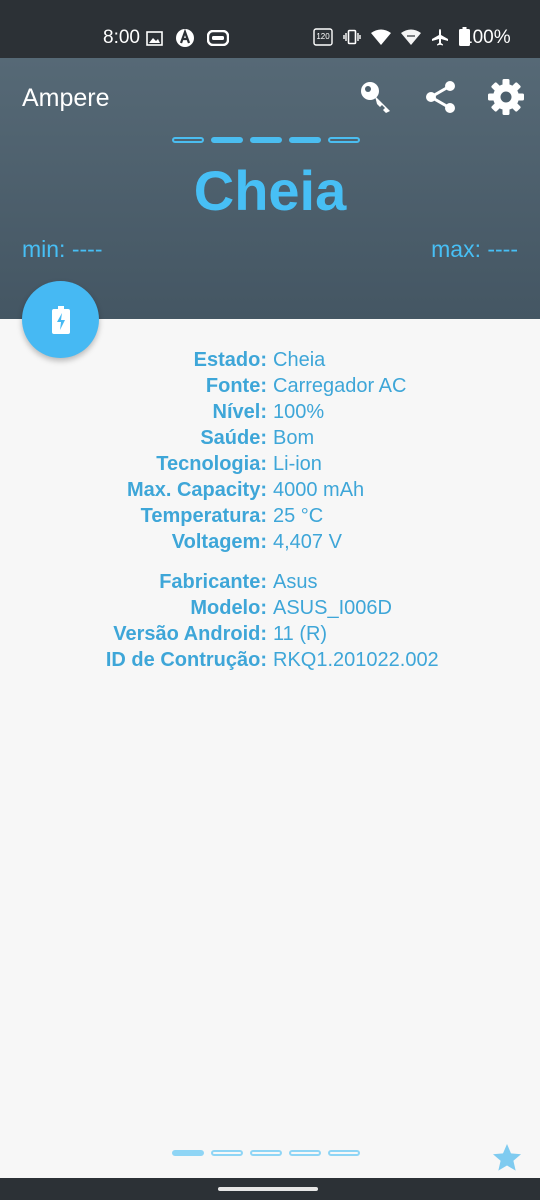  What do you see at coordinates (352, 36) in the screenshot?
I see `vibrate-icon` at bounding box center [352, 36].